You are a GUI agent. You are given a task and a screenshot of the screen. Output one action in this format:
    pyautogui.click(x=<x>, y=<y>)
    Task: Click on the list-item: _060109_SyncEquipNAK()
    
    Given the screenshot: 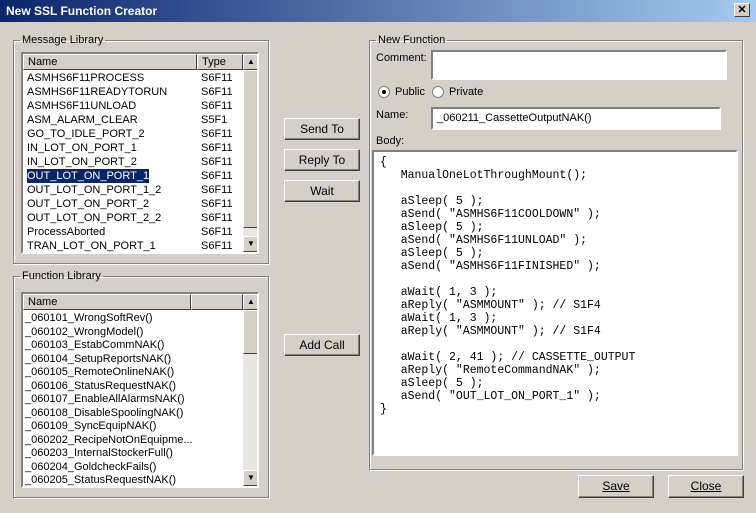 What is the action you would take?
    pyautogui.click(x=133, y=426)
    